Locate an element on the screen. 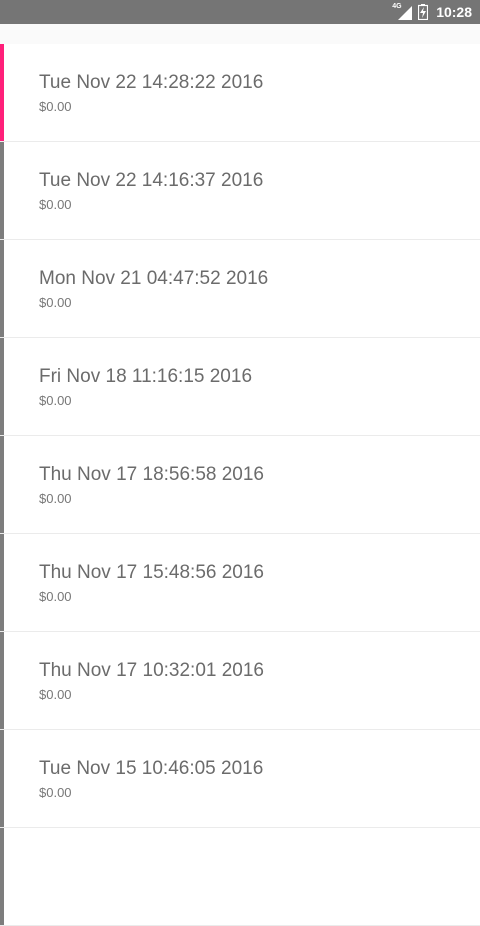 The height and width of the screenshot is (926, 480). list-item is located at coordinates (240, 877).